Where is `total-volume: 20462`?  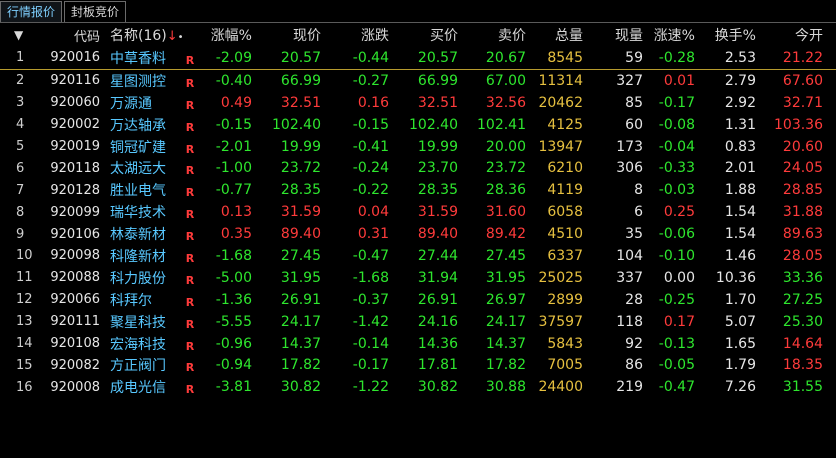 total-volume: 20462 is located at coordinates (560, 102).